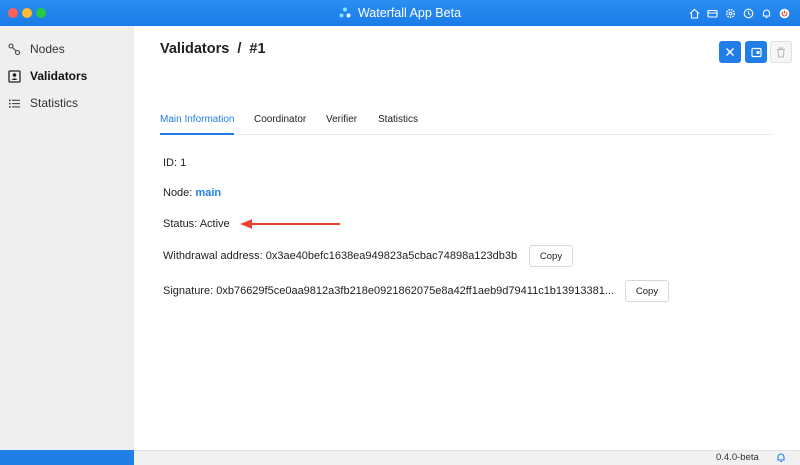 This screenshot has width=800, height=465. What do you see at coordinates (784, 12) in the screenshot?
I see `power-icon` at bounding box center [784, 12].